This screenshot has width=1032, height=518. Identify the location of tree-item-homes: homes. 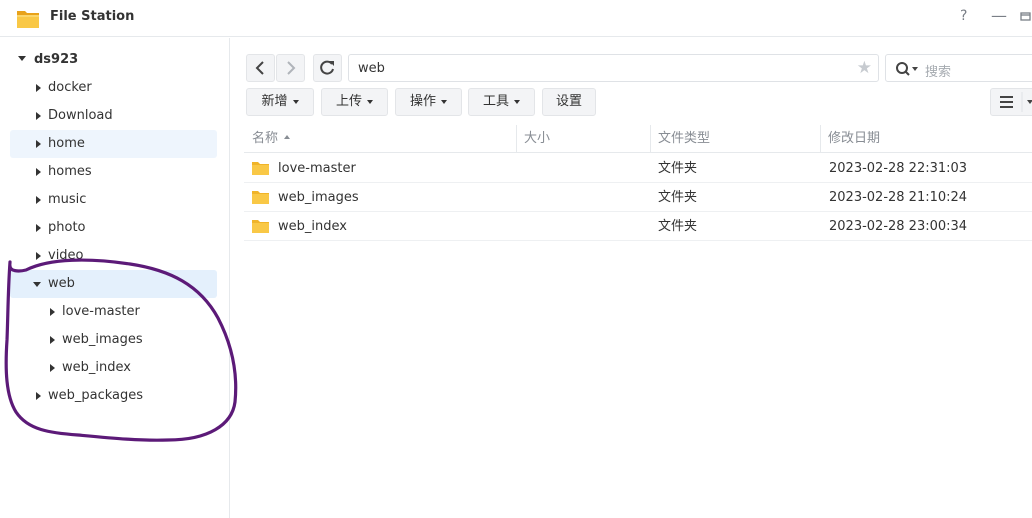
(113, 172).